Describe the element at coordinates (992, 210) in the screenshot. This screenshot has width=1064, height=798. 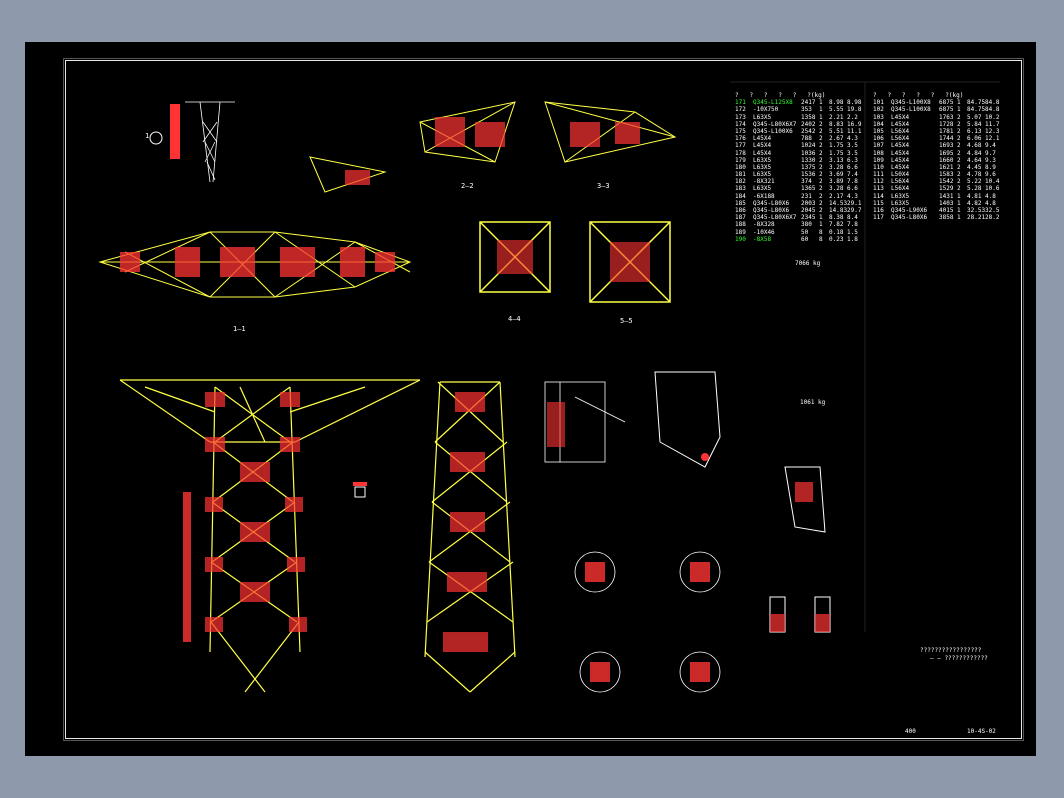
I see `table-cell-w2: 32.5` at that location.